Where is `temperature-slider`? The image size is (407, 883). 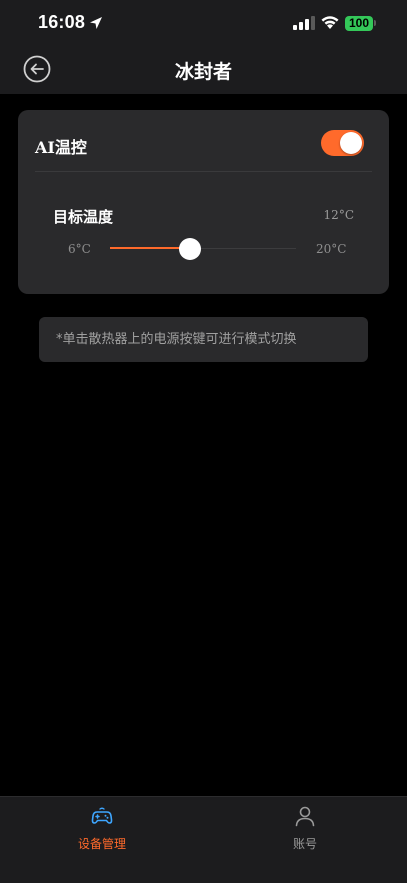 temperature-slider is located at coordinates (203, 249).